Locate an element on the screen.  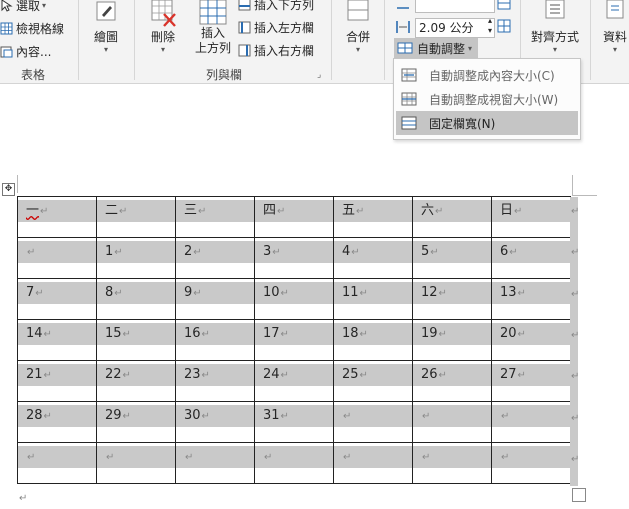
column-width-field: 2.09 公分 ▴ ▾ is located at coordinates (455, 27).